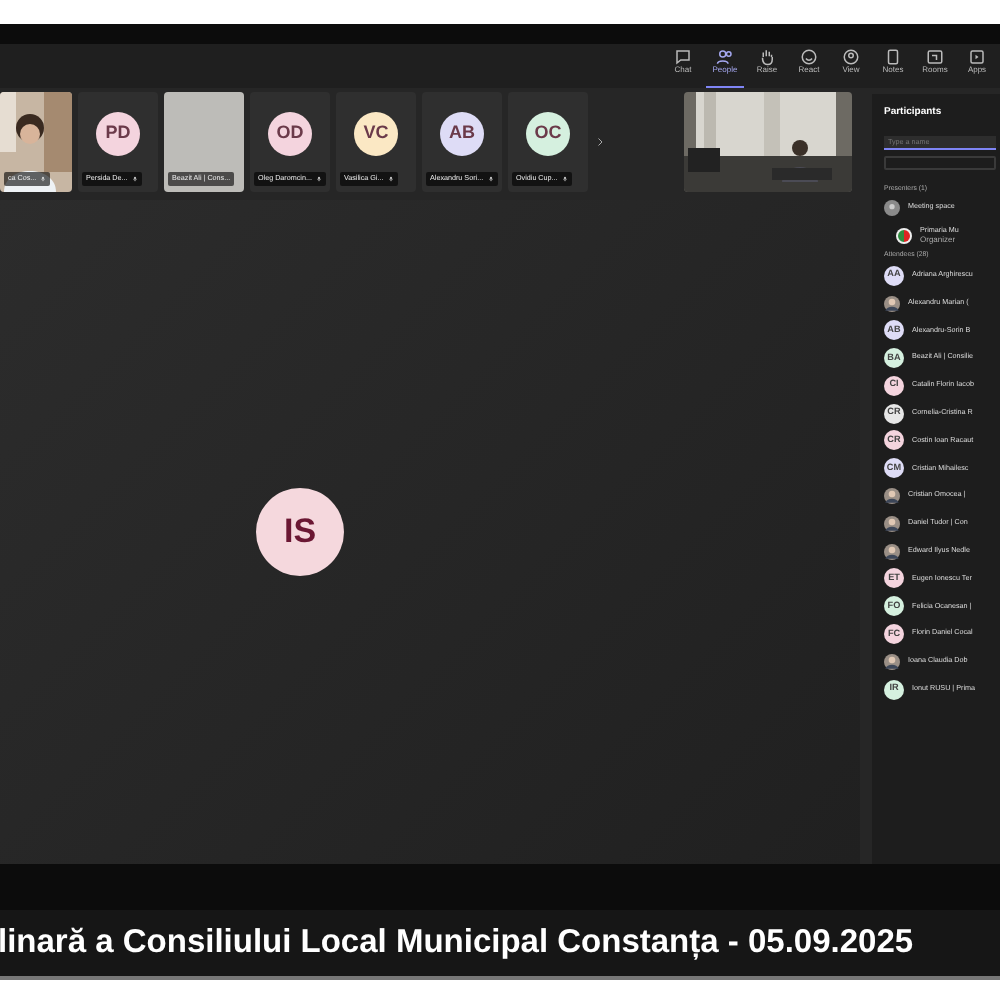 This screenshot has width=1000, height=1000. I want to click on avatar: OD, so click(290, 134).